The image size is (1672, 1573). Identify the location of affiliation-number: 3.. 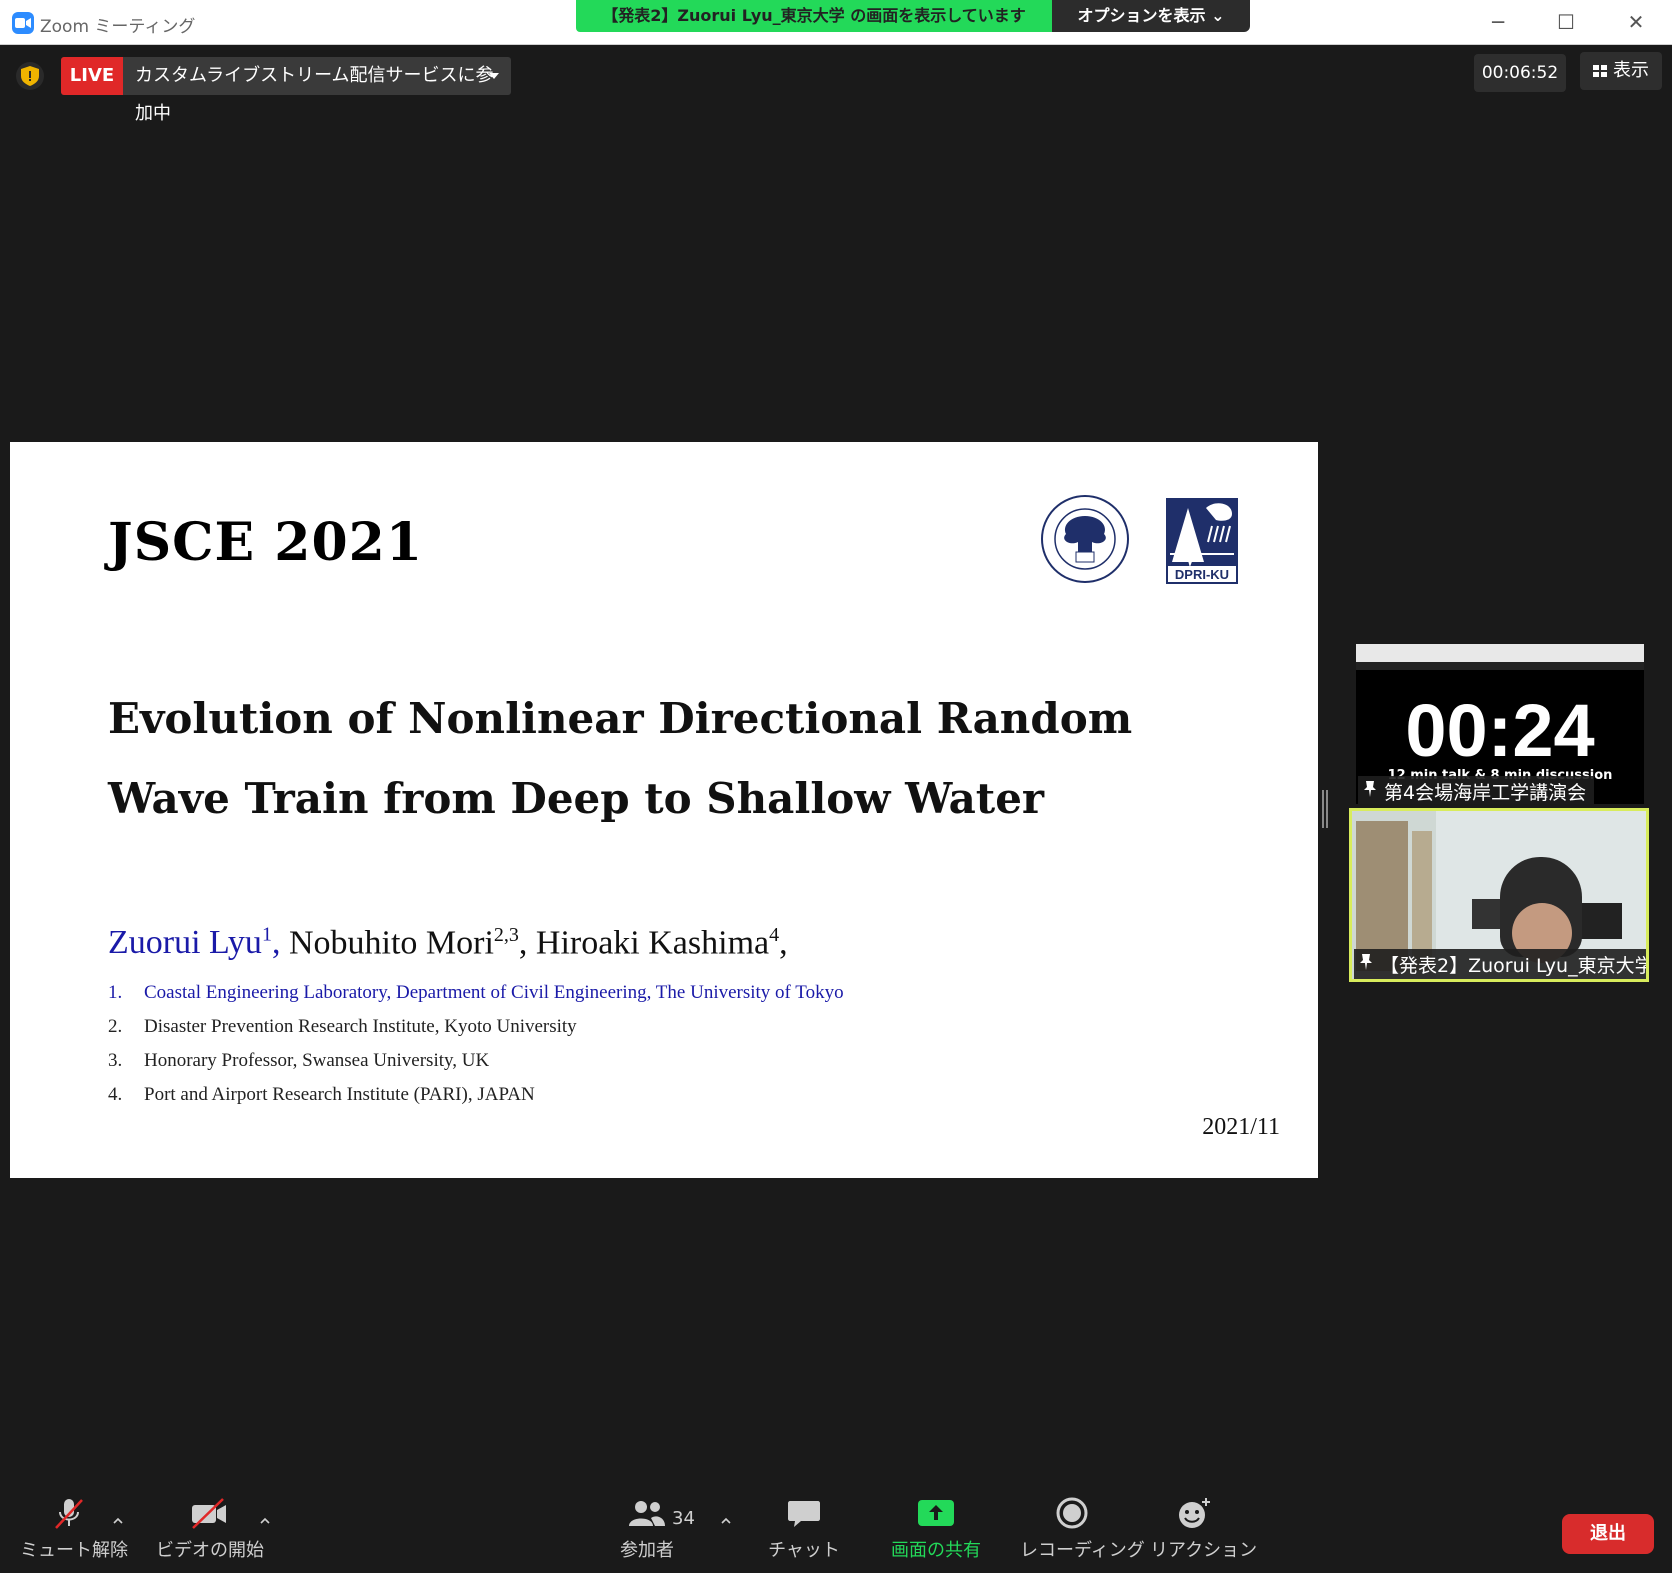
(115, 1060).